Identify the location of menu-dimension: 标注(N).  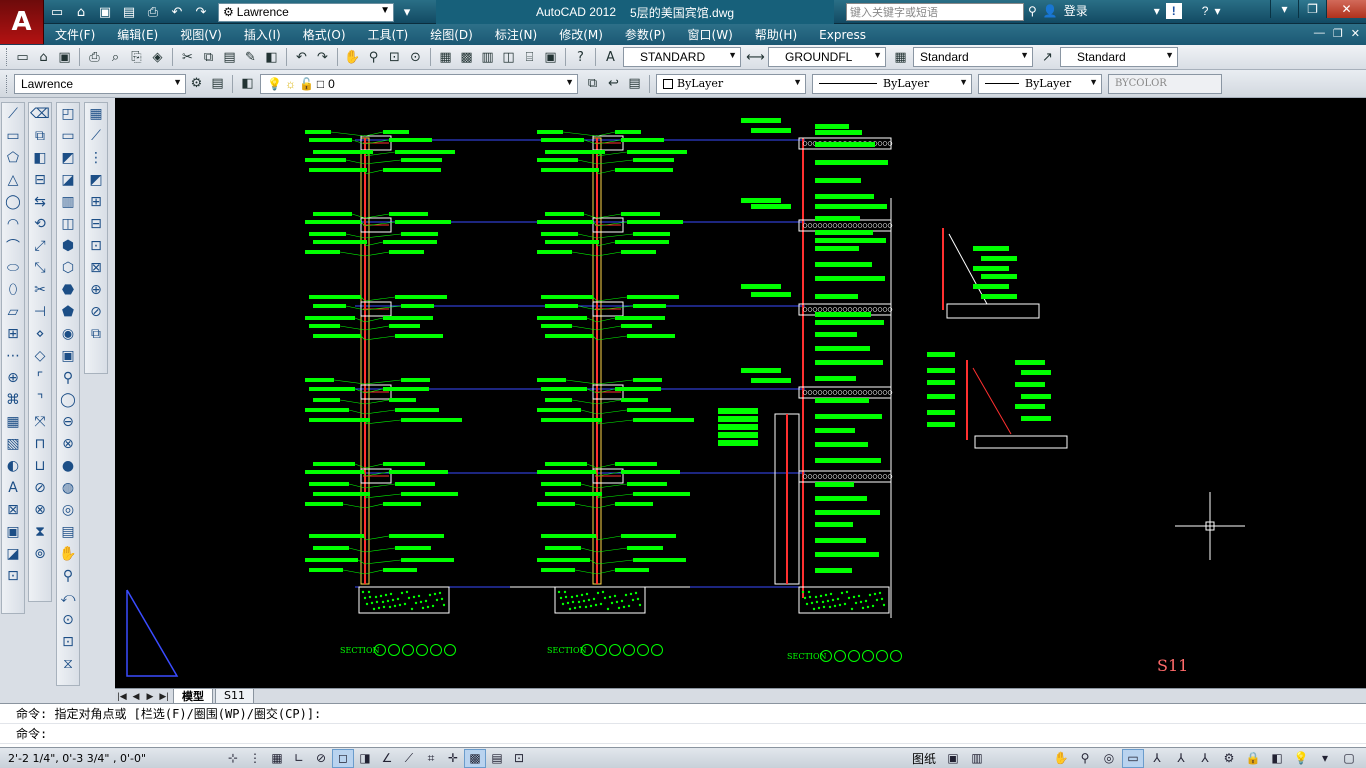
(516, 34).